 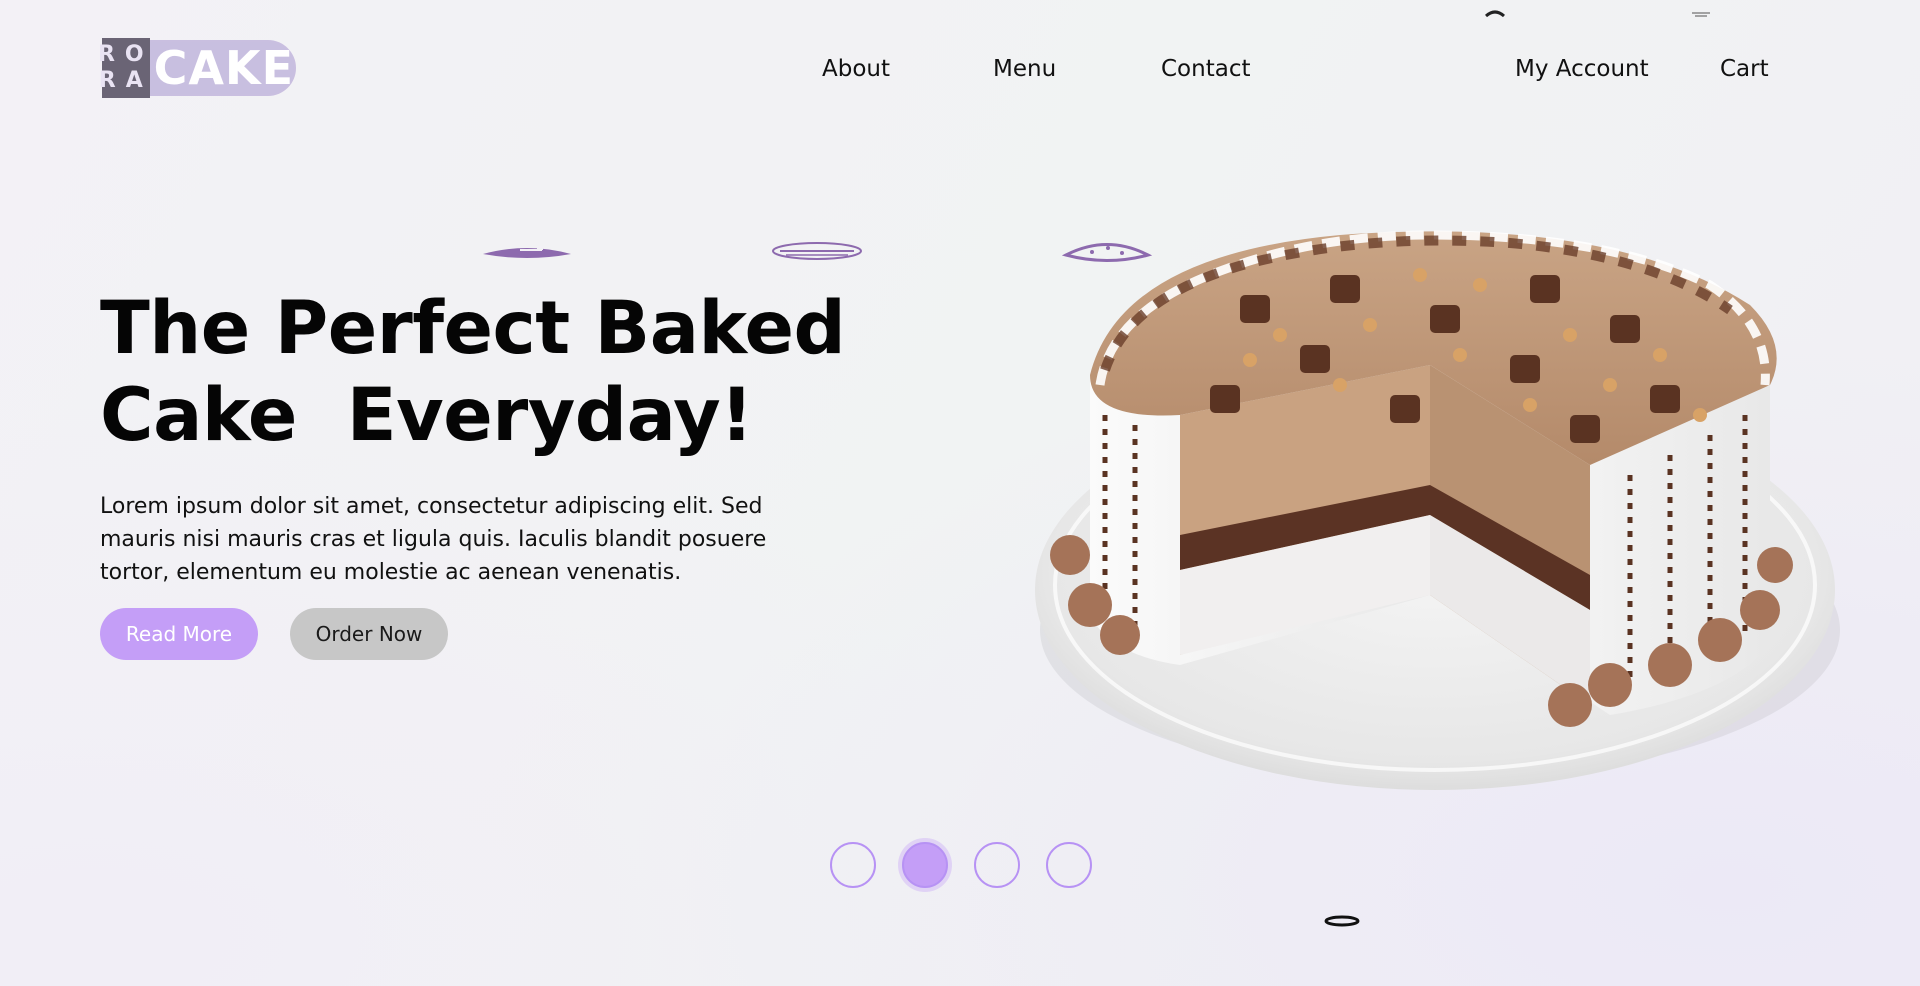 What do you see at coordinates (817, 251) in the screenshot?
I see `macaron-icon` at bounding box center [817, 251].